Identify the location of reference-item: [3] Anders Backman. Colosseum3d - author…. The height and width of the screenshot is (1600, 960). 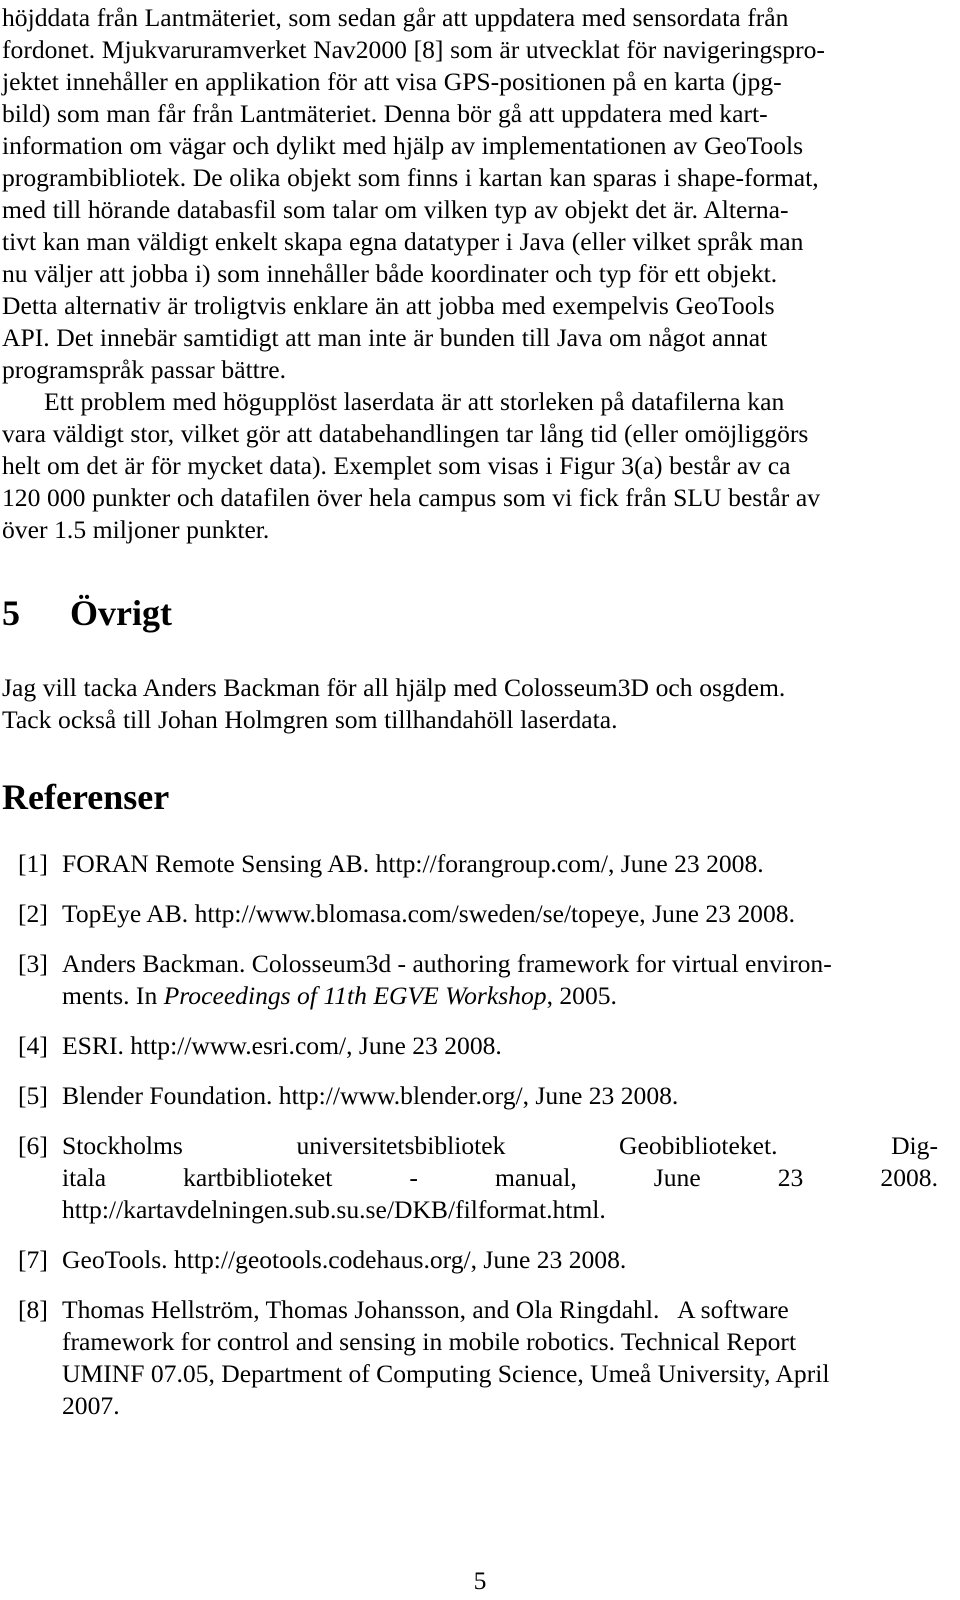
(470, 980).